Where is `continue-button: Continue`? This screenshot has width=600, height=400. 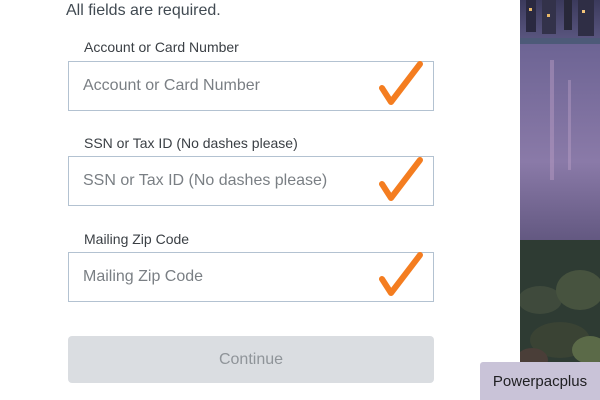 continue-button: Continue is located at coordinates (251, 359).